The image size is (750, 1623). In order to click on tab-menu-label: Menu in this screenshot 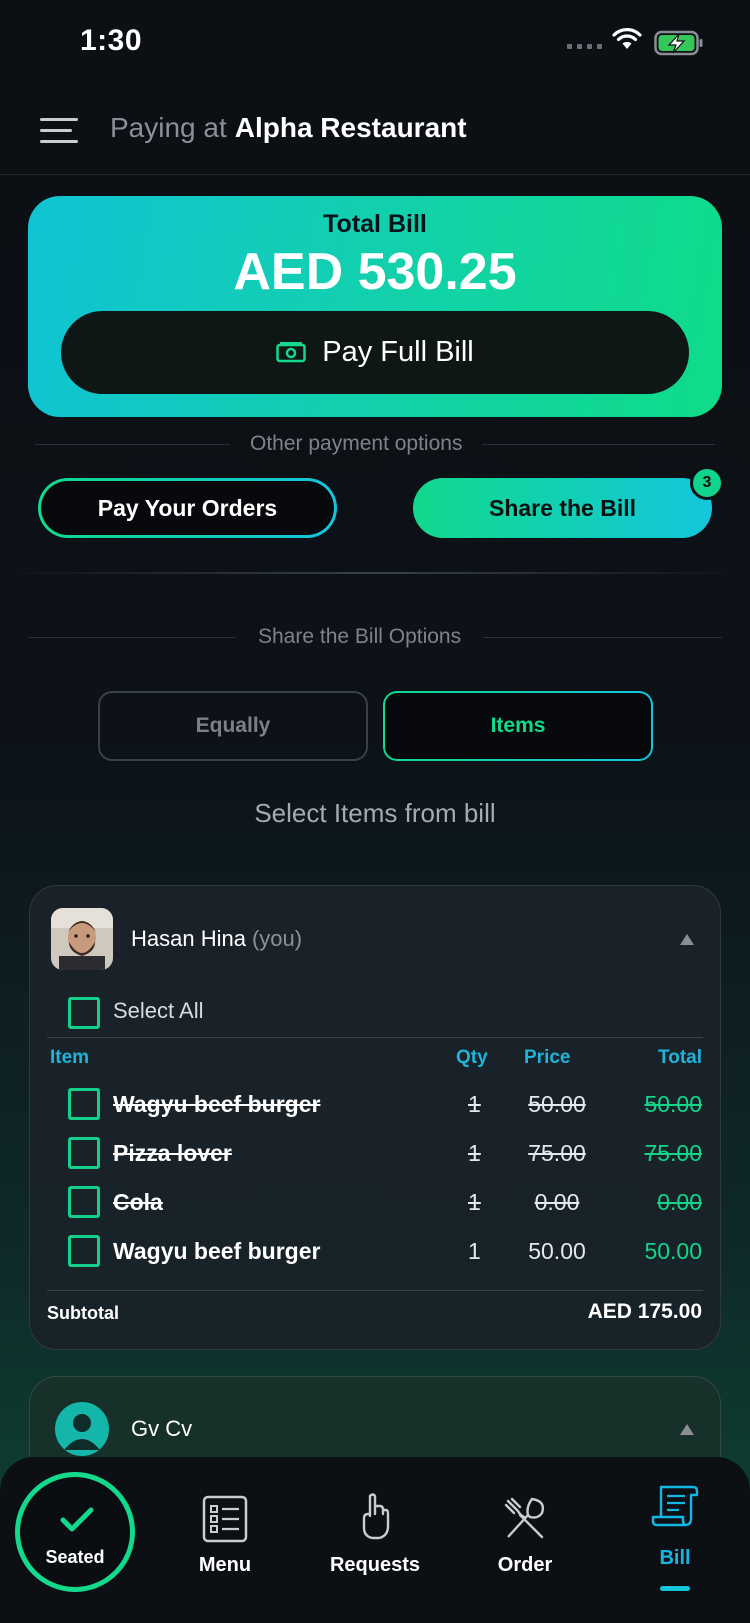, I will do `click(225, 1565)`.